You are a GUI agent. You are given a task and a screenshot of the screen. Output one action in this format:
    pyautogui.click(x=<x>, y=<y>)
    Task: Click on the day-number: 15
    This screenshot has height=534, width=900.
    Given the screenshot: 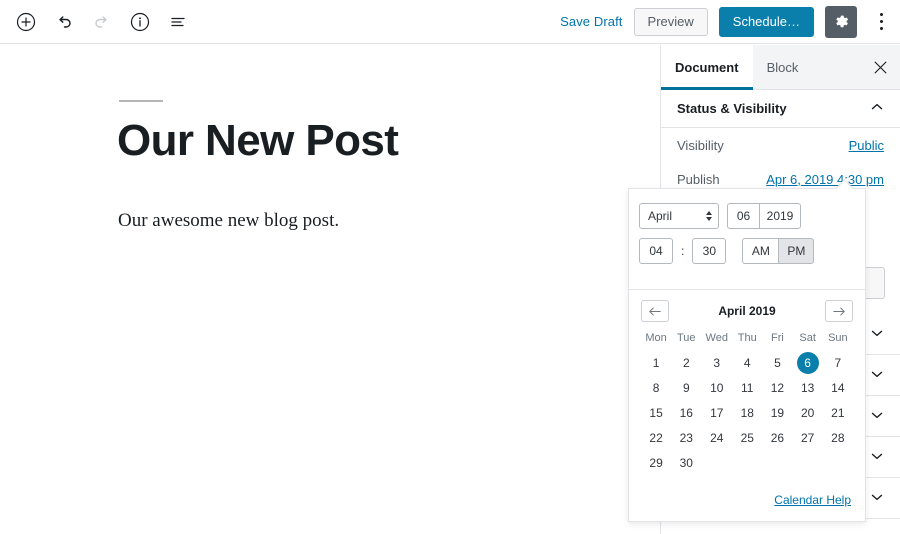 What is the action you would take?
    pyautogui.click(x=656, y=413)
    